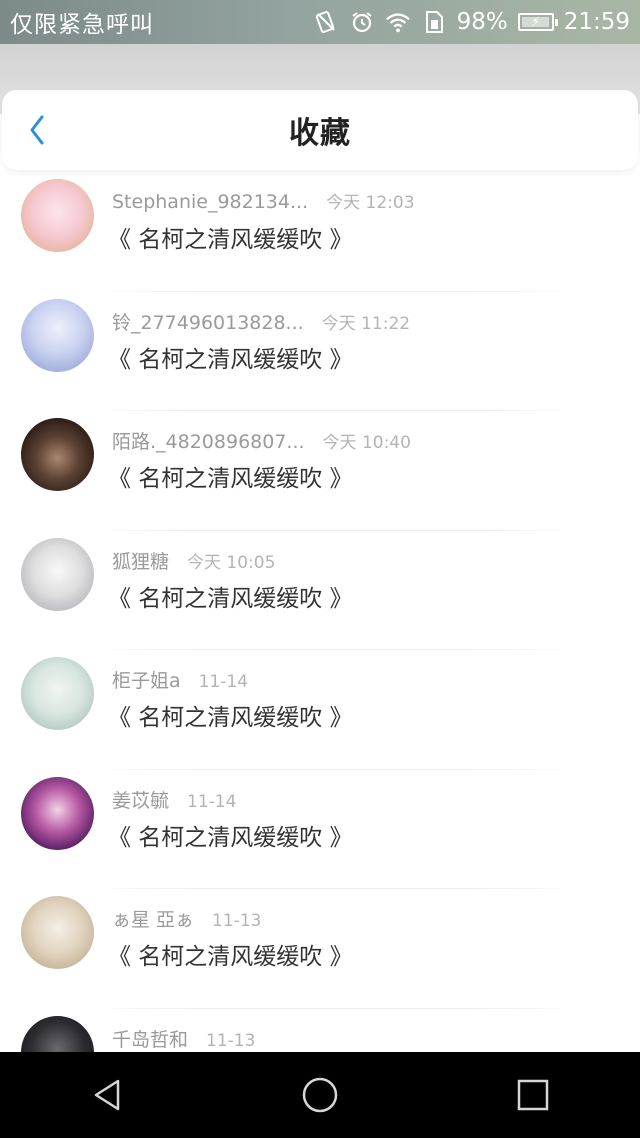  I want to click on nav-recents-button, so click(533, 1095).